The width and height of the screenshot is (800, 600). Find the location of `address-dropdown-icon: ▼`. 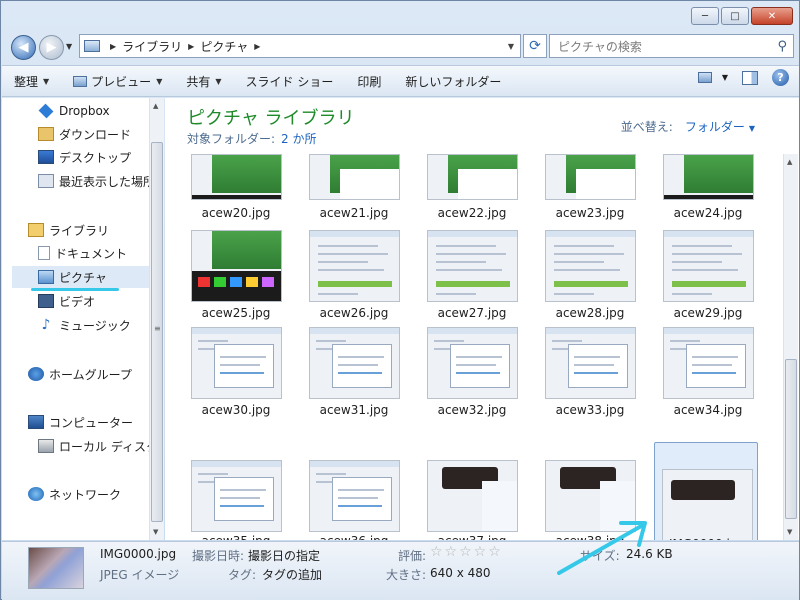

address-dropdown-icon: ▼ is located at coordinates (511, 46).